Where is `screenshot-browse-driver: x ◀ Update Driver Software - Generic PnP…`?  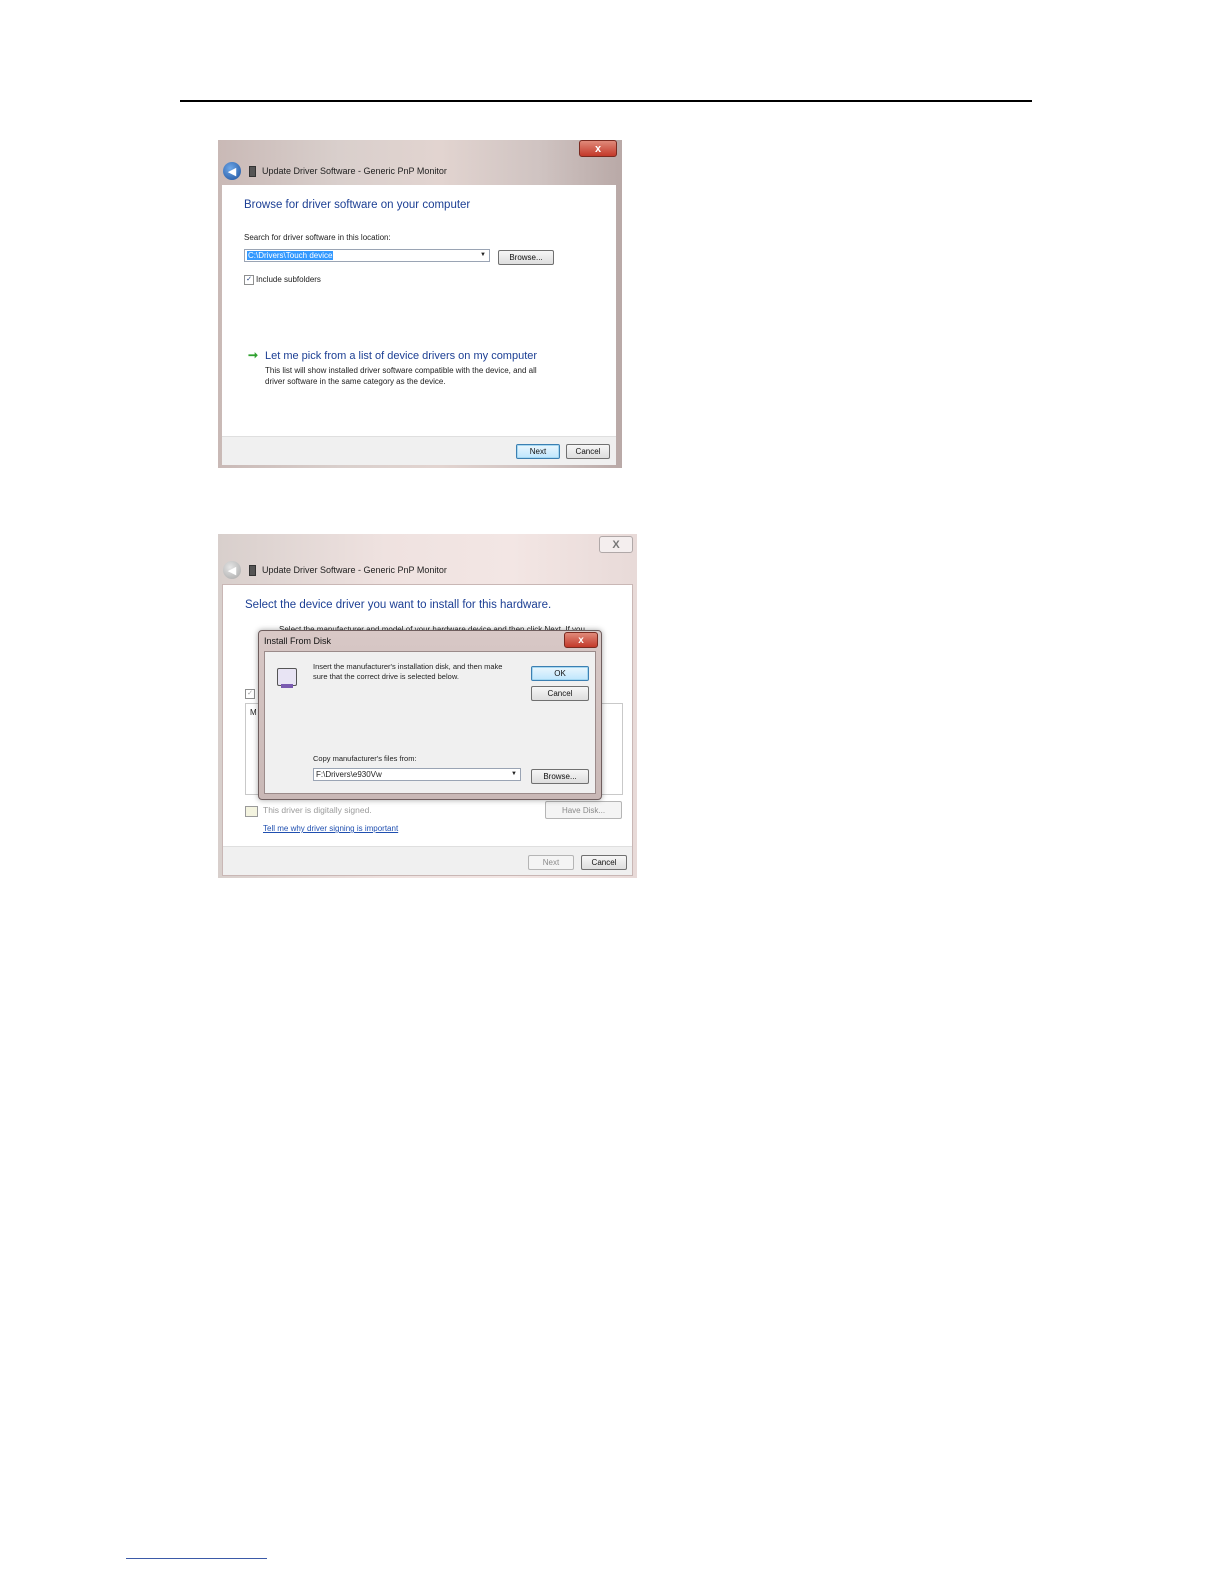
screenshot-browse-driver: x ◀ Update Driver Software - Generic PnP… is located at coordinates (420, 304).